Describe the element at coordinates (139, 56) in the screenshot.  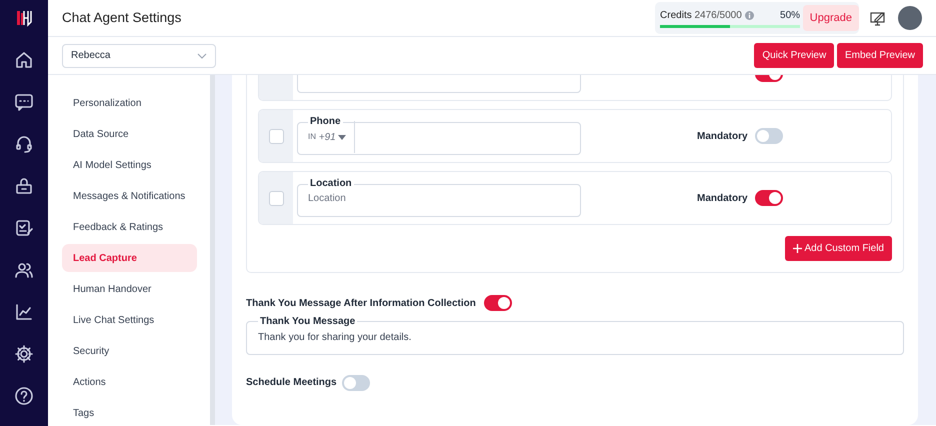
I see `agent-select: Rebecca` at that location.